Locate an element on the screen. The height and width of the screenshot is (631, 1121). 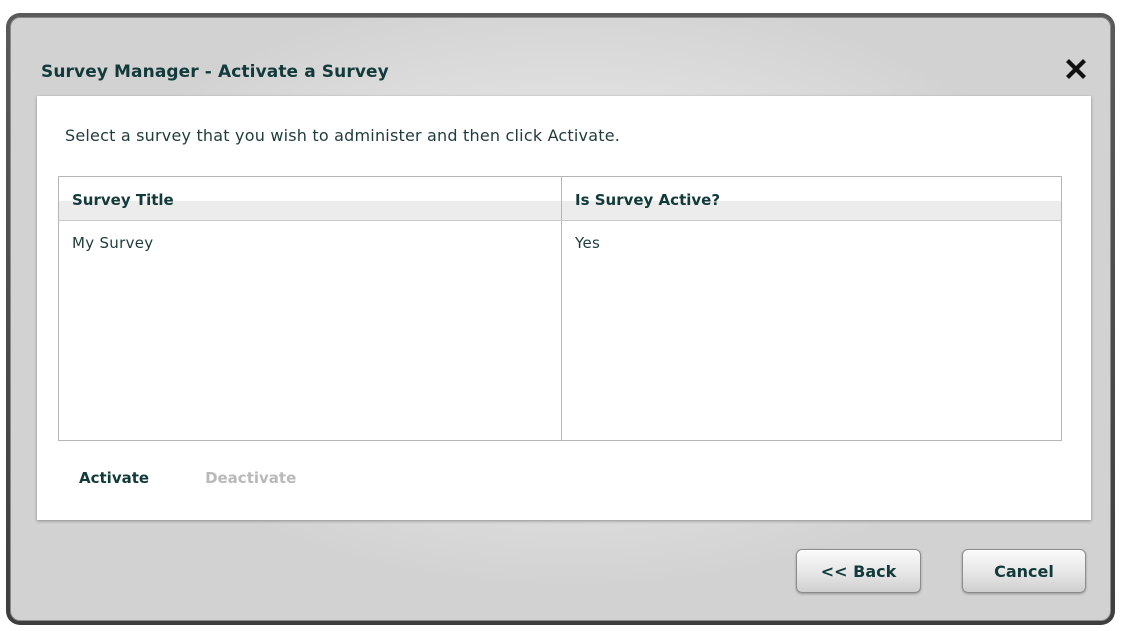
activate-link: Activate is located at coordinates (114, 478).